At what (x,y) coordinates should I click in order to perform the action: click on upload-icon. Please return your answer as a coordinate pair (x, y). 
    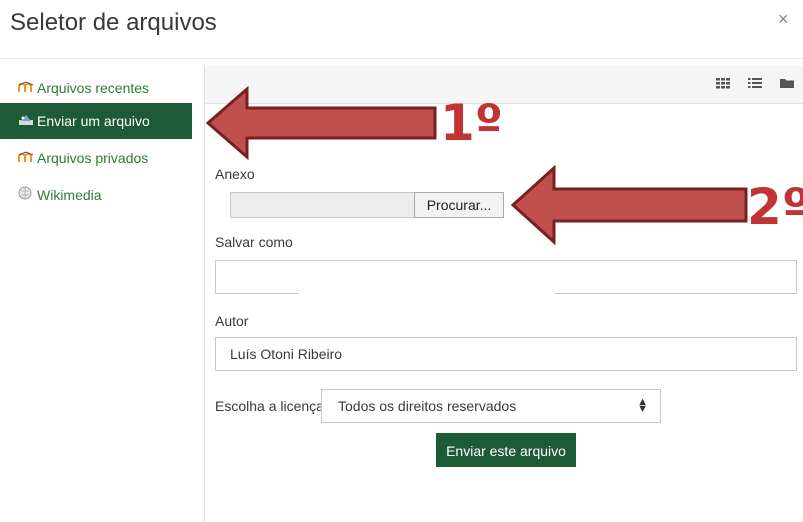
    Looking at the image, I should click on (26, 121).